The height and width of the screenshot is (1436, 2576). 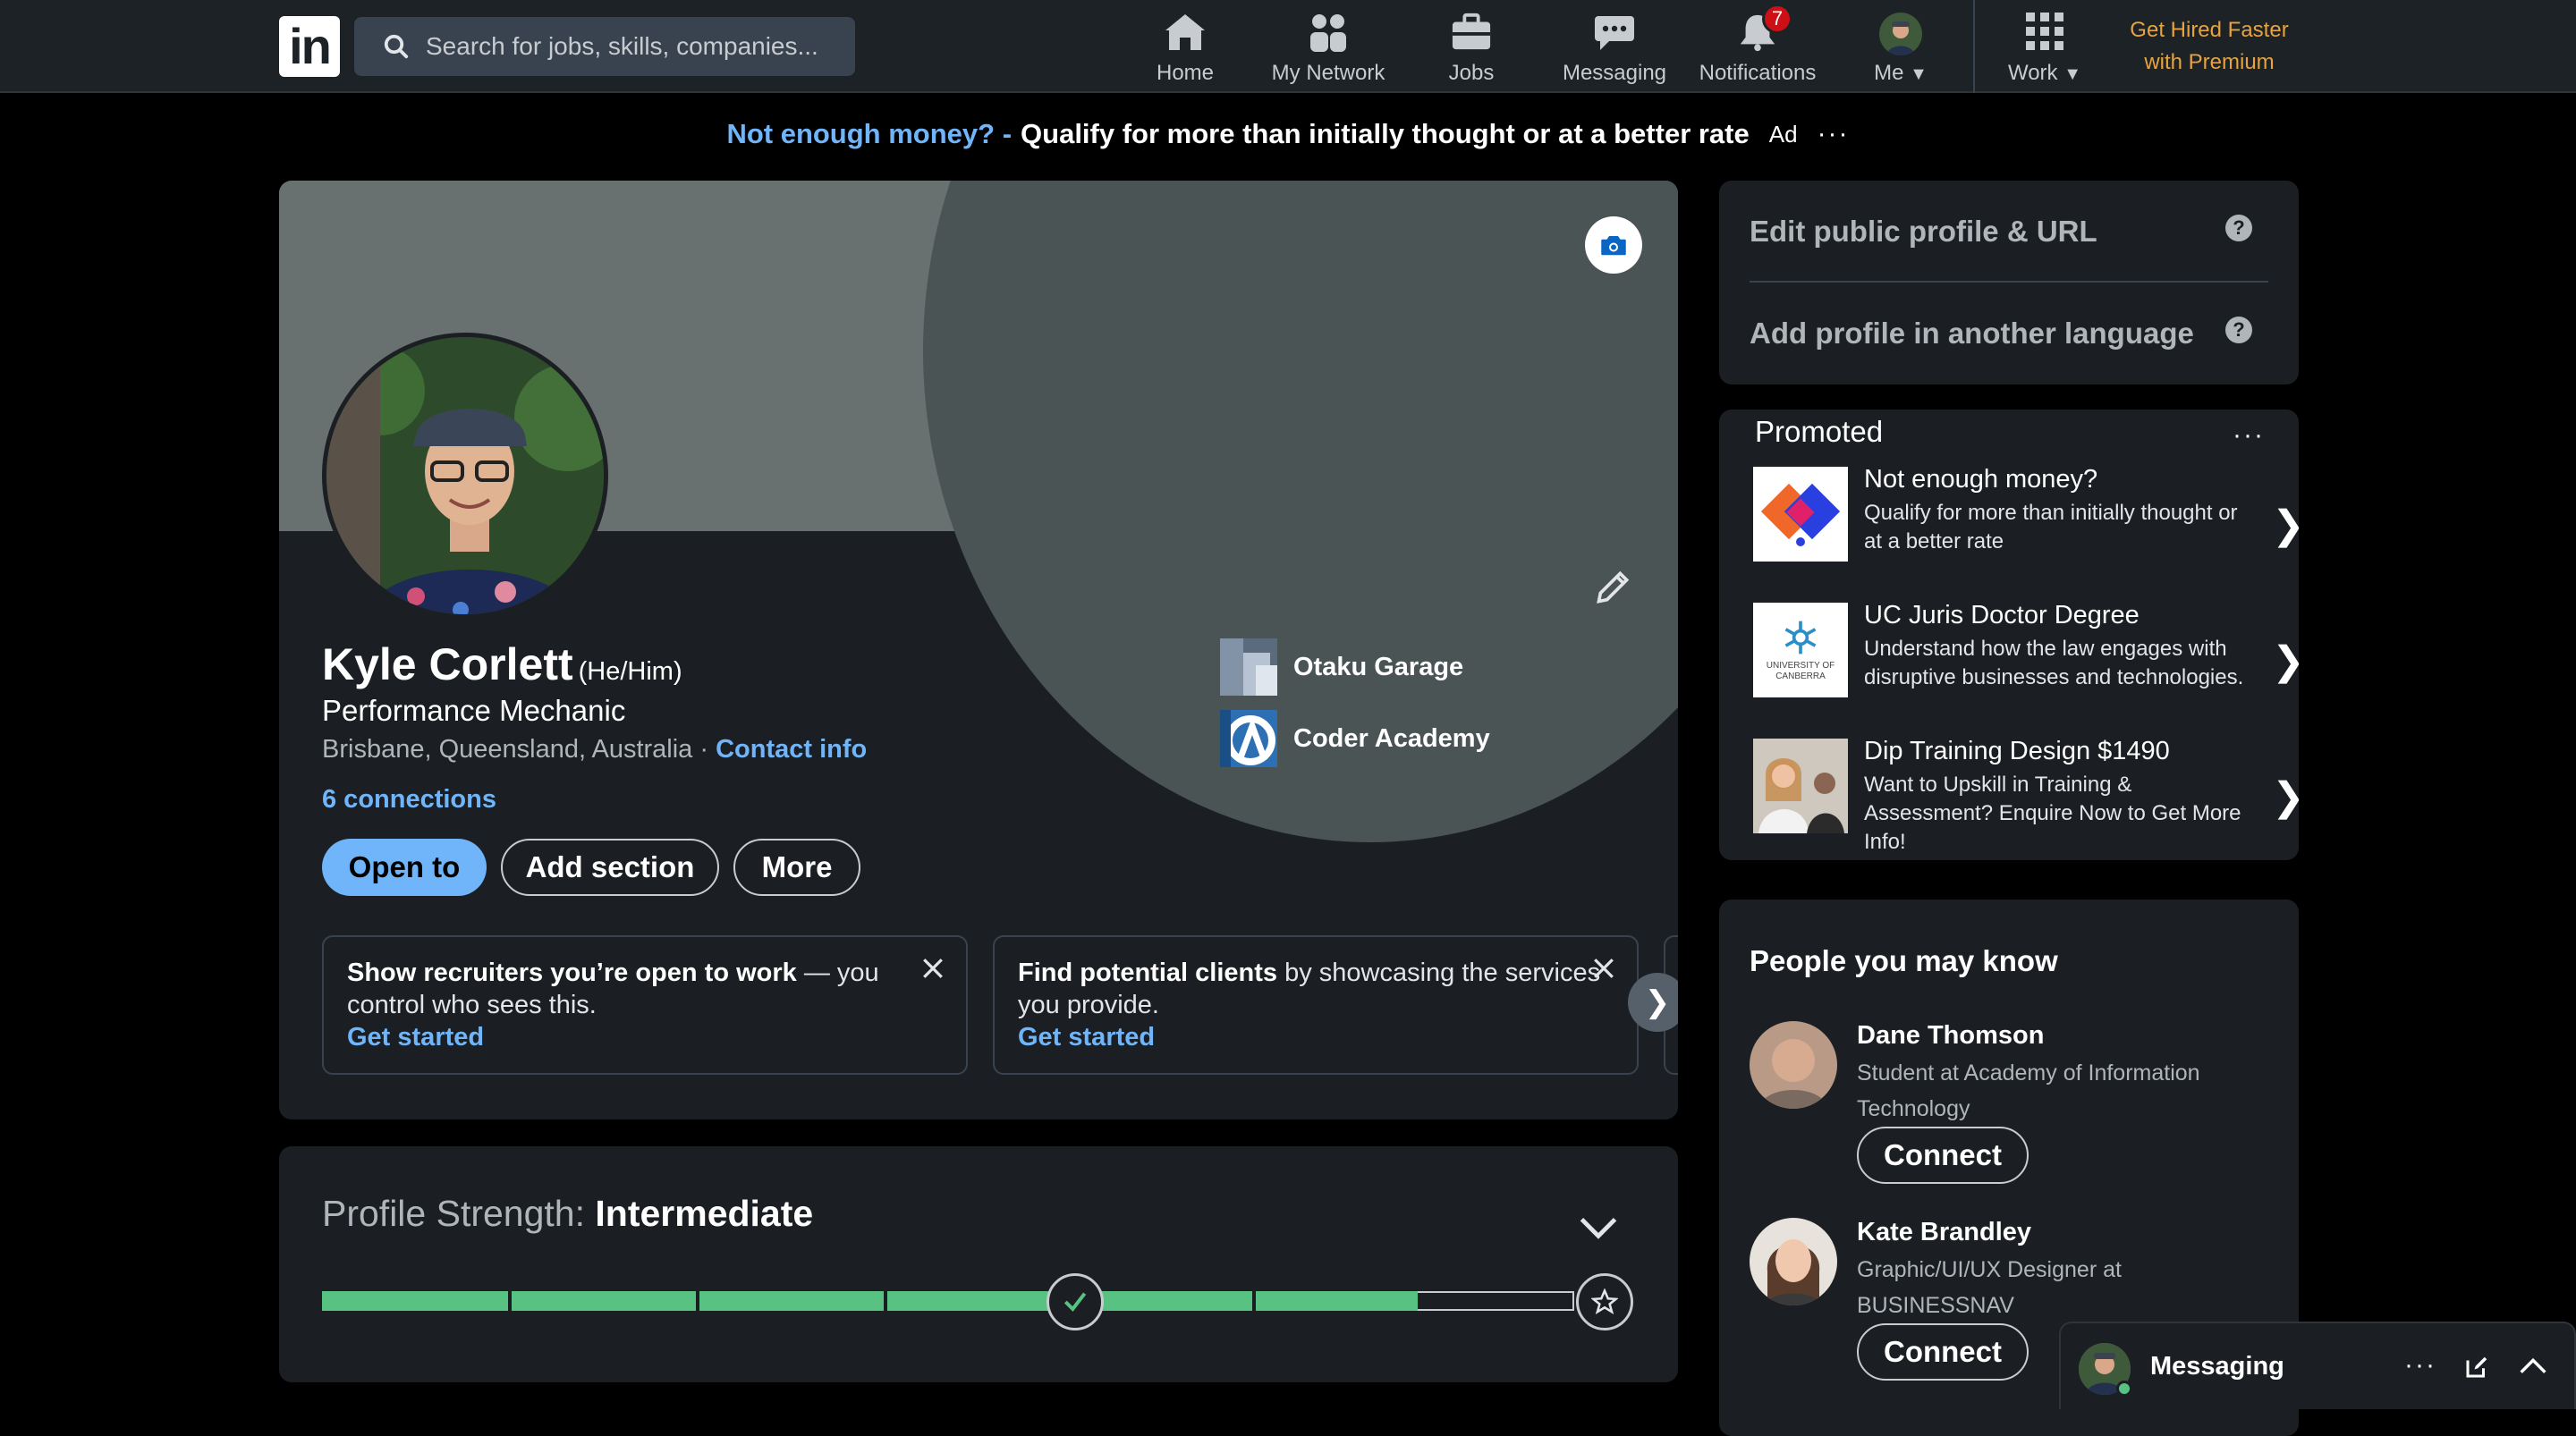 I want to click on linkedin-logo: in, so click(x=309, y=46).